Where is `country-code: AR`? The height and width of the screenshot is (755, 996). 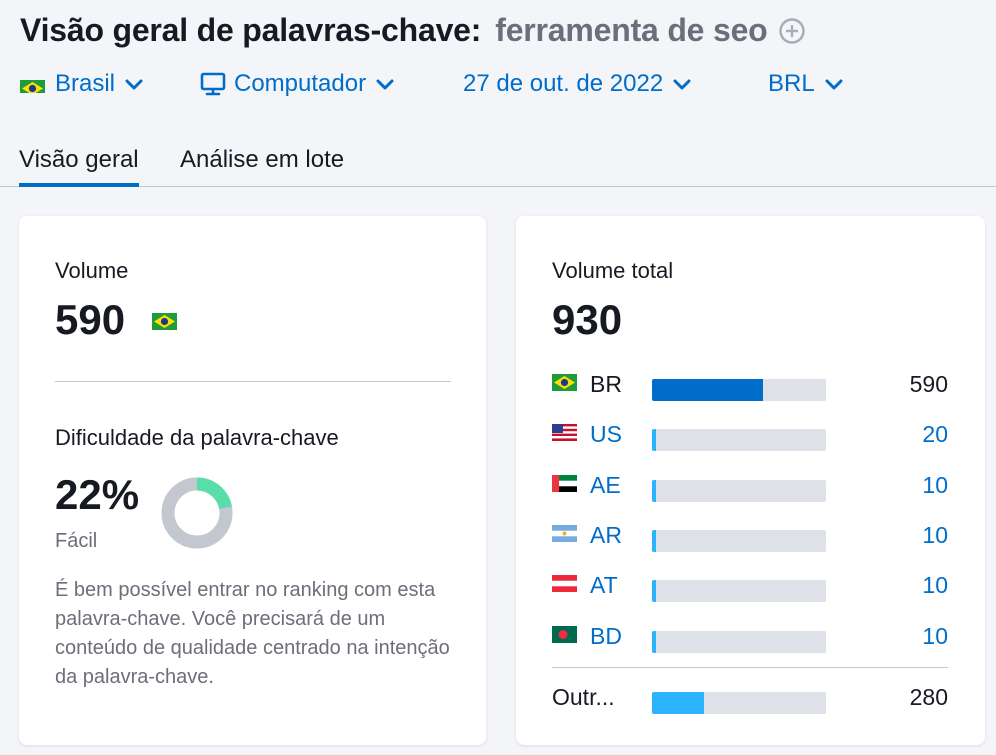
country-code: AR is located at coordinates (606, 535).